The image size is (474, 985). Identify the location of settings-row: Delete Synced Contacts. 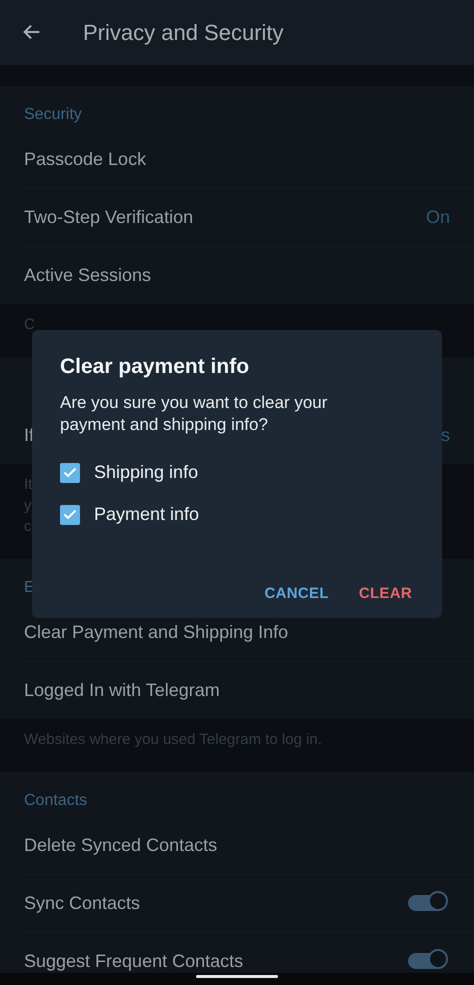
(237, 845).